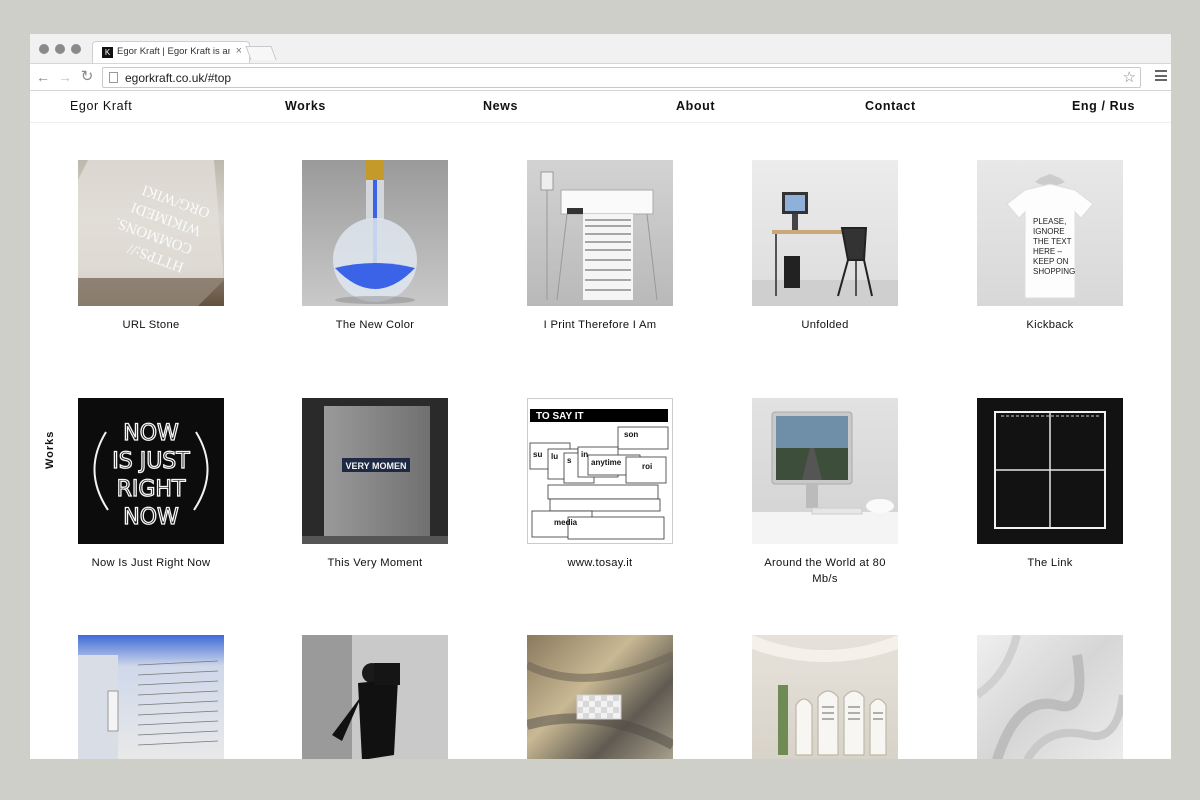  What do you see at coordinates (76, 49) in the screenshot?
I see `maximize-window-button` at bounding box center [76, 49].